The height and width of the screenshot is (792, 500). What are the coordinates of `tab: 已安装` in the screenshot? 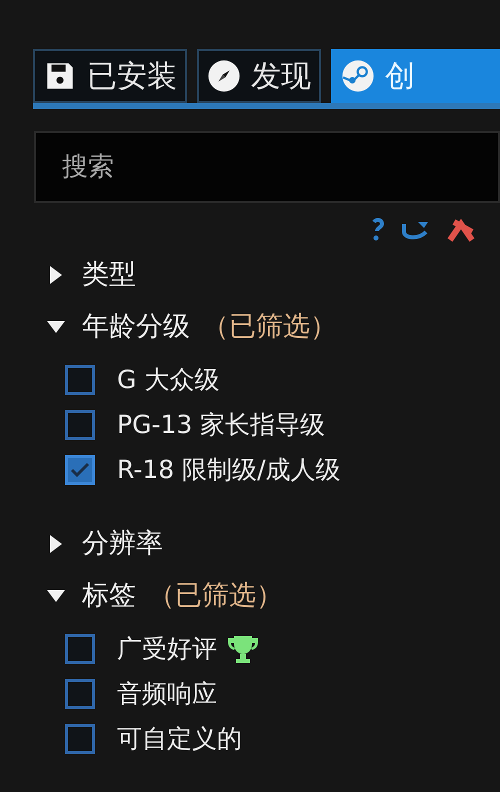 It's located at (110, 76).